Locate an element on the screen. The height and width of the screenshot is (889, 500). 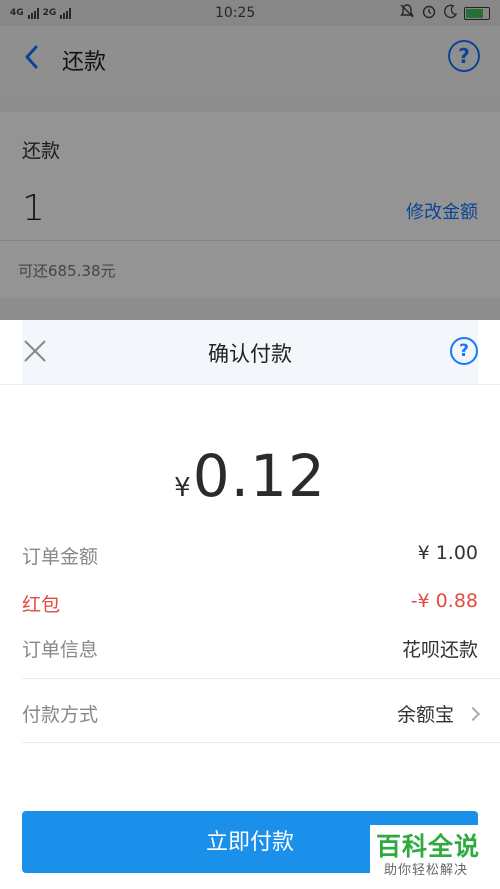
sheet-title: 确认付款 is located at coordinates (250, 354).